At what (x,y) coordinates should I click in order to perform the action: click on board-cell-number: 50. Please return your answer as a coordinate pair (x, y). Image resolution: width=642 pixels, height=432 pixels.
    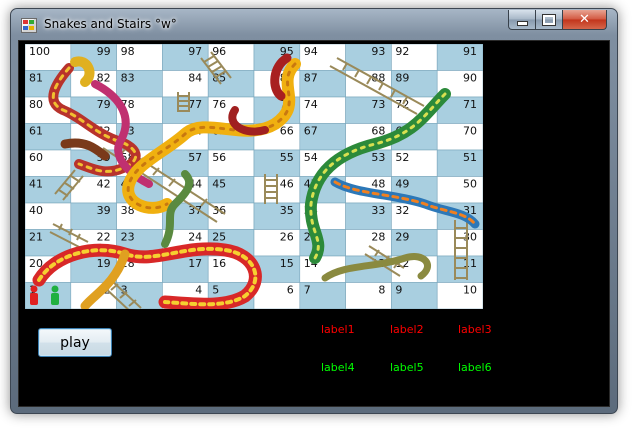
    Looking at the image, I should click on (470, 184).